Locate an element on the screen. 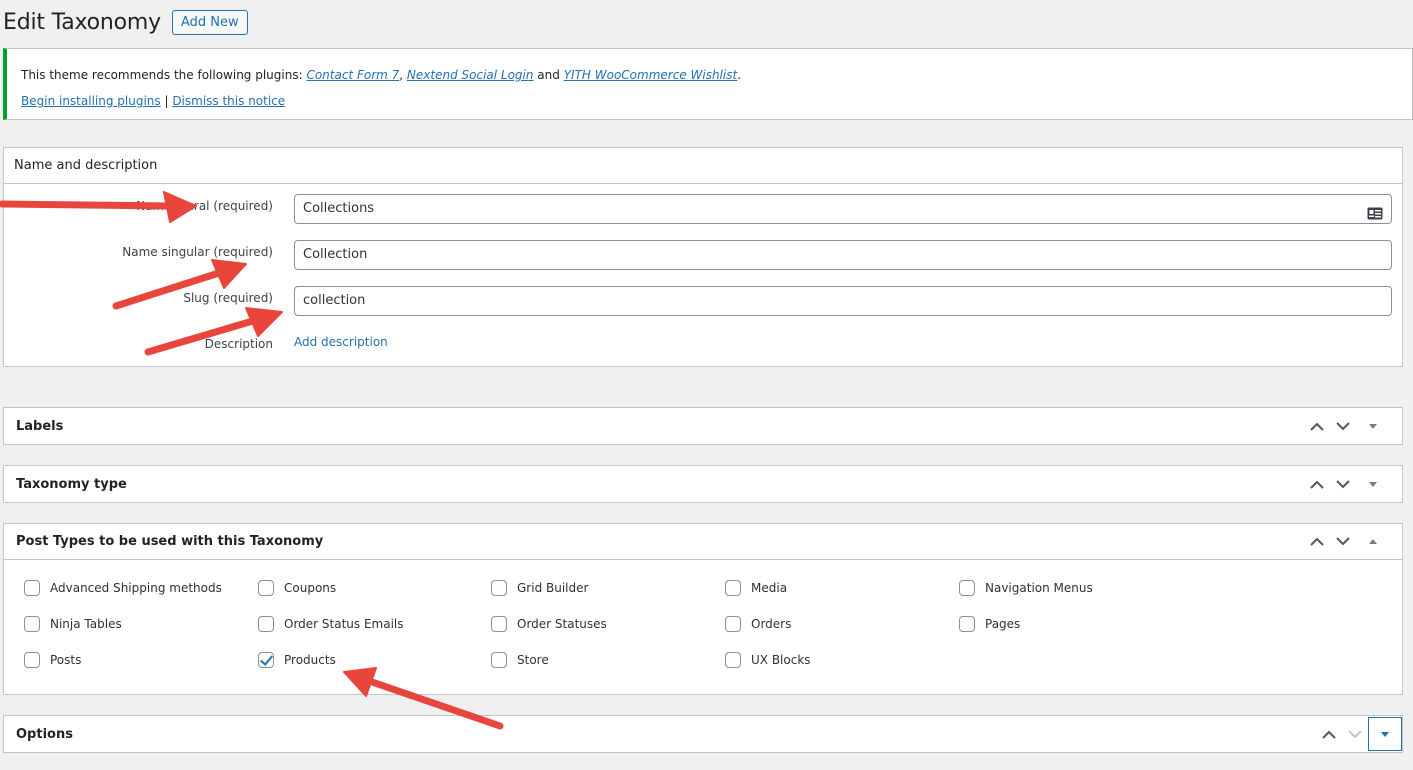 The height and width of the screenshot is (770, 1413). options-header: Options is located at coordinates (703, 734).